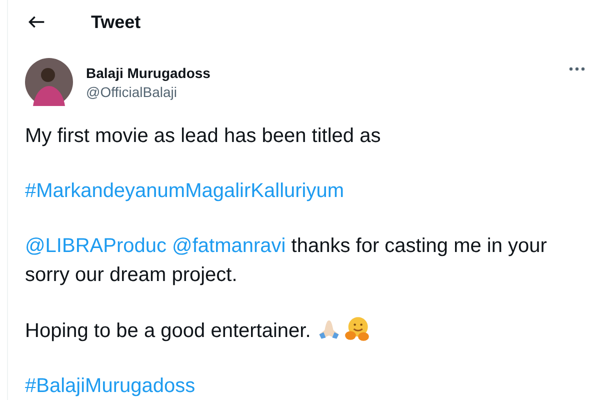 Image resolution: width=600 pixels, height=400 pixels. Describe the element at coordinates (321, 73) in the screenshot. I see `author-name: Balaji Murugadoss` at that location.